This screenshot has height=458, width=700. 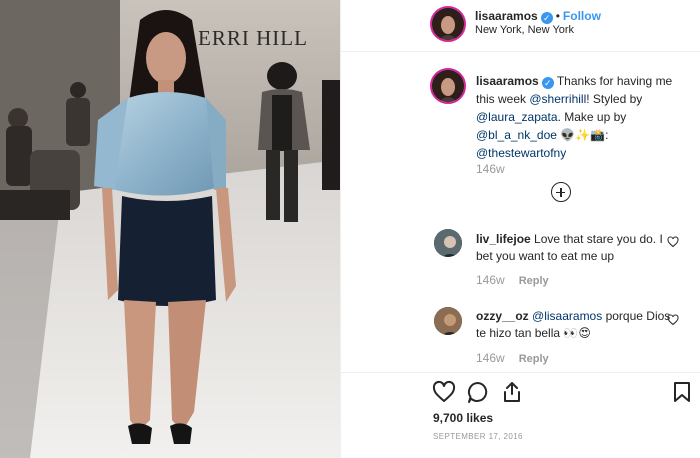 I want to click on comment-icon, so click(x=478, y=392).